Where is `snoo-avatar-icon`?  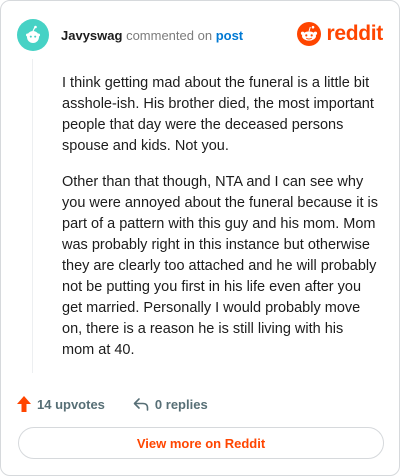 snoo-avatar-icon is located at coordinates (33, 34).